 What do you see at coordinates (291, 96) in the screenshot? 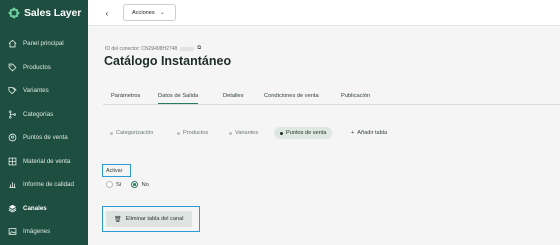
I see `tab-condiciones-de-venta: Condiciones de venta` at bounding box center [291, 96].